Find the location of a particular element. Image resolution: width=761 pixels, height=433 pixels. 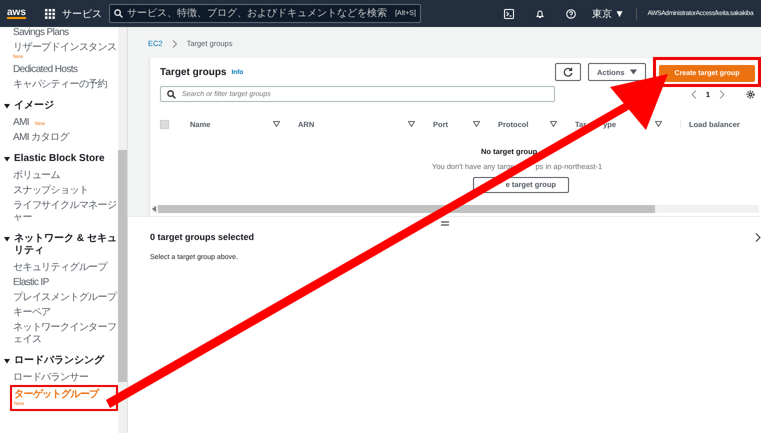

refresh-button is located at coordinates (568, 72).